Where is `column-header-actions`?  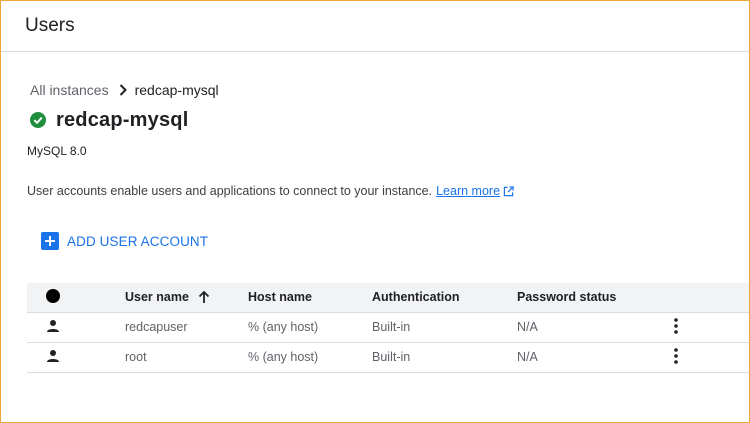
column-header-actions is located at coordinates (711, 297).